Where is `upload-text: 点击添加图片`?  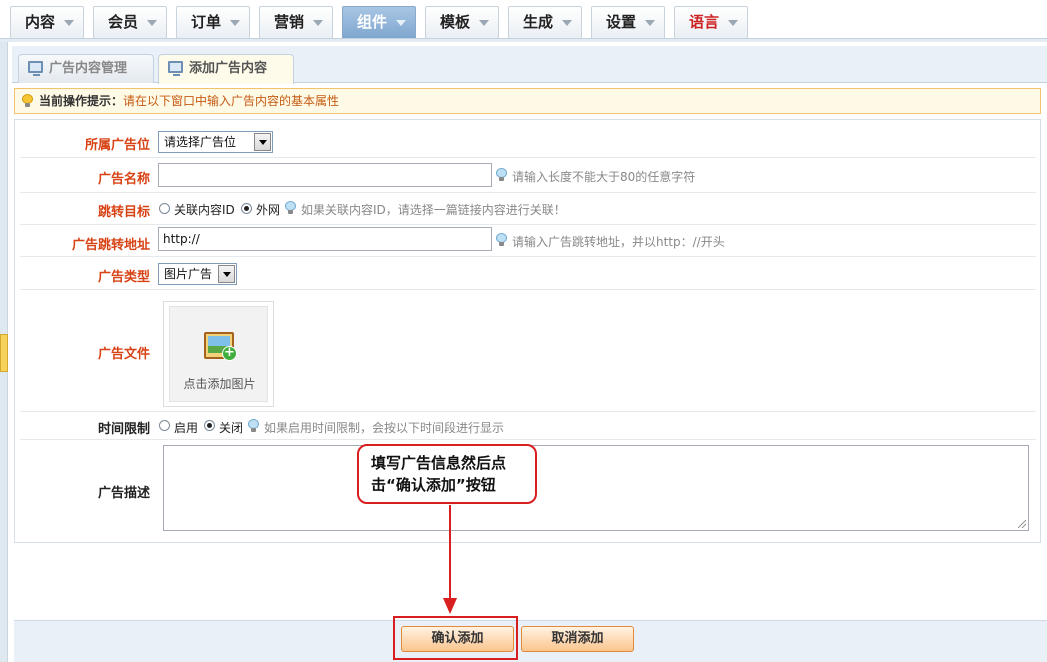
upload-text: 点击添加图片 is located at coordinates (219, 384).